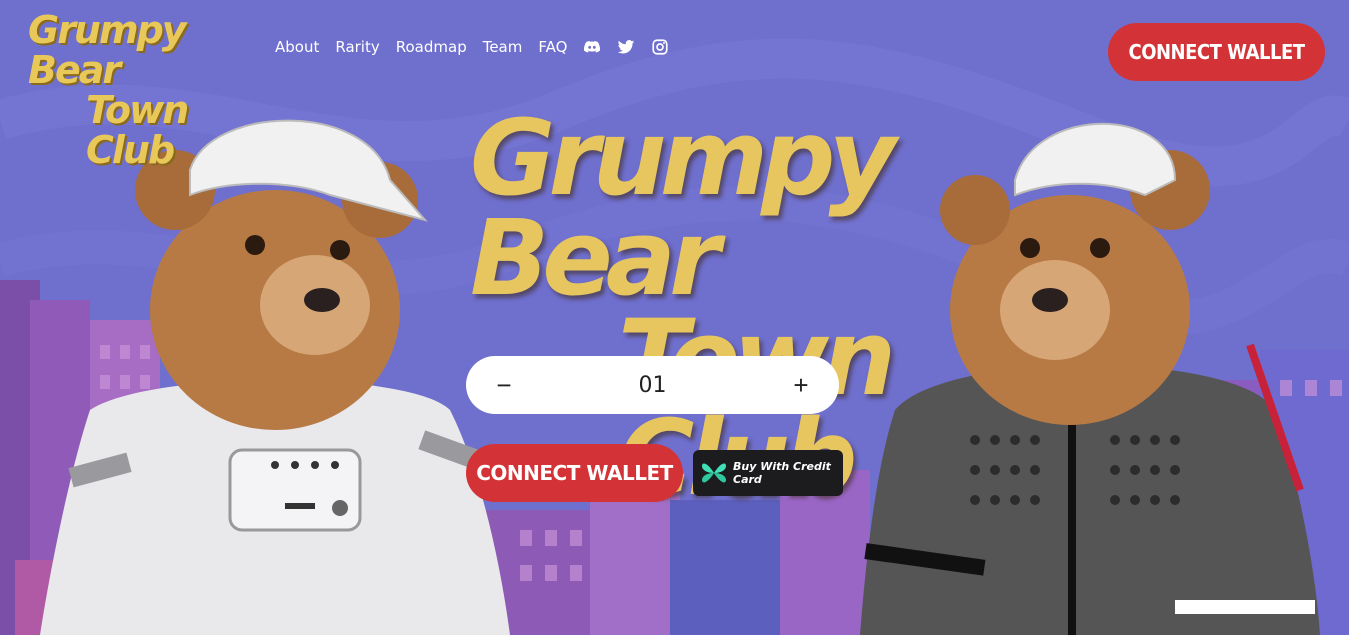 The image size is (1349, 635). I want to click on quantity-value: 01, so click(653, 385).